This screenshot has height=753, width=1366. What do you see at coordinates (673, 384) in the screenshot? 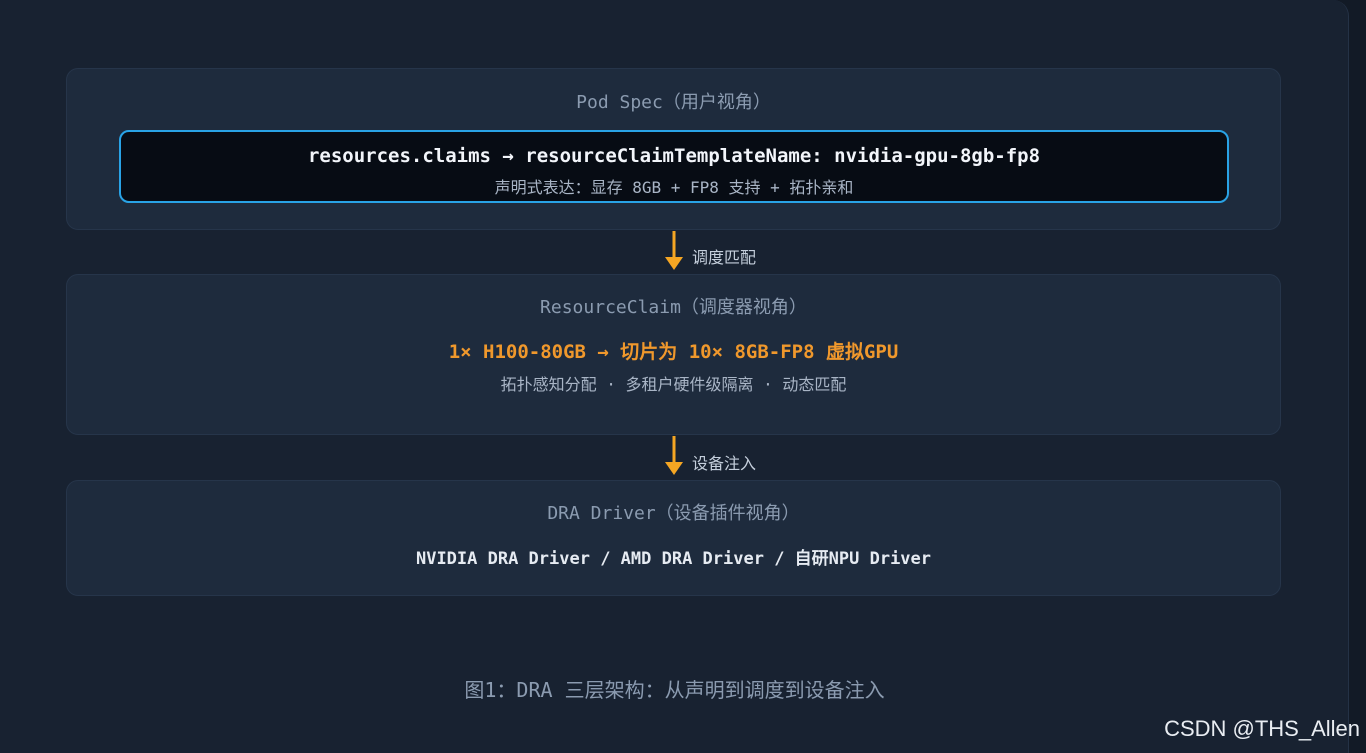
I see `resource-claim-sub-text: 拓扑感知分配 · 多租户硬件级隔离 · 动态匹配` at bounding box center [673, 384].